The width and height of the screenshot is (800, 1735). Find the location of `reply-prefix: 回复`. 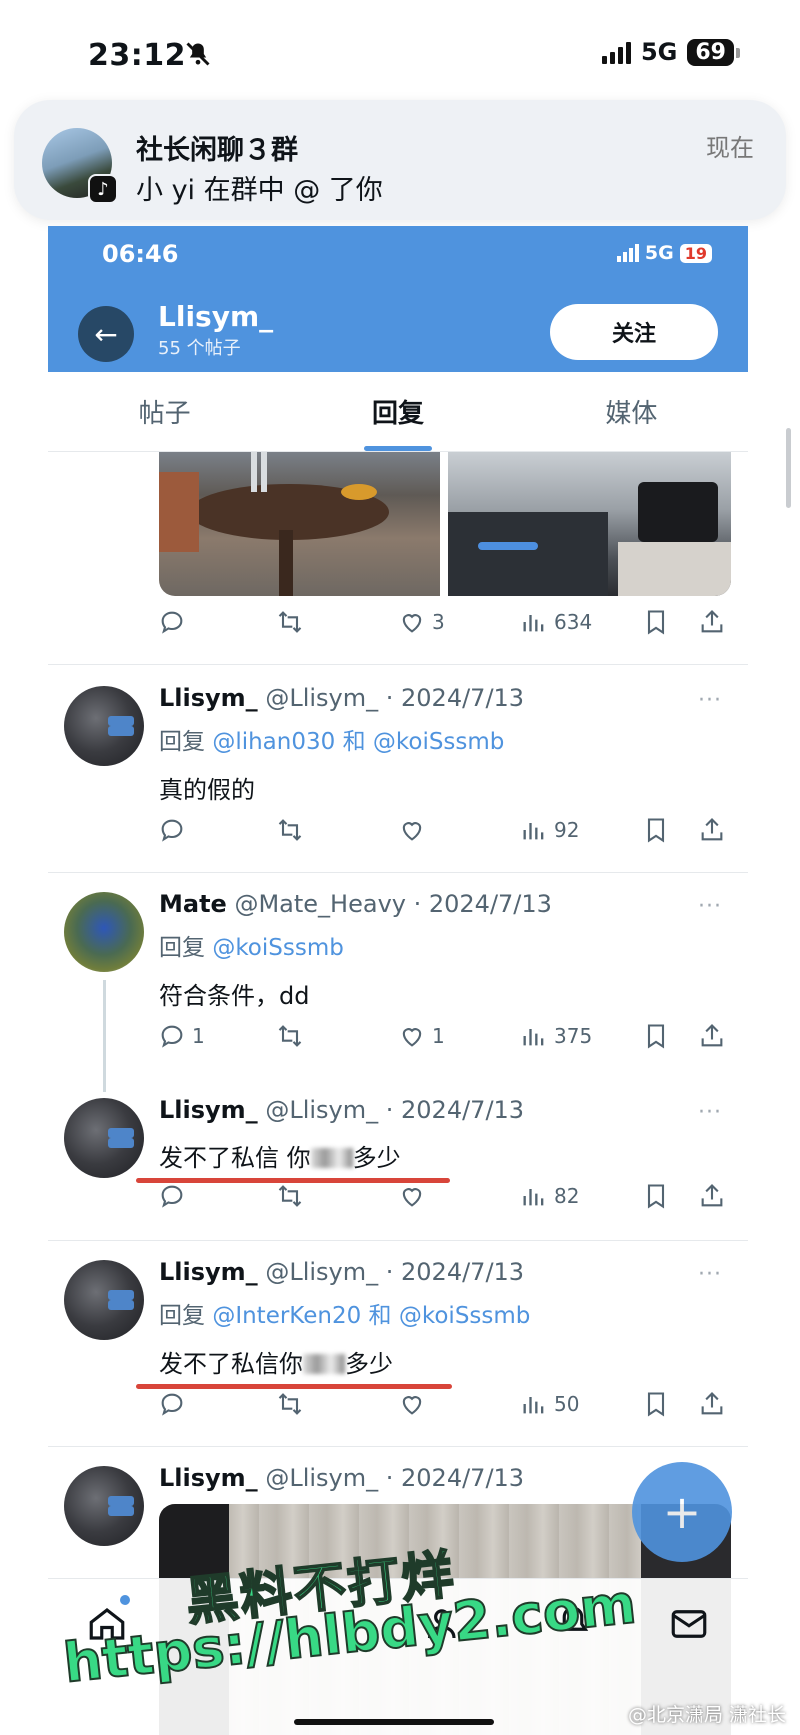

reply-prefix: 回复 is located at coordinates (182, 1316).